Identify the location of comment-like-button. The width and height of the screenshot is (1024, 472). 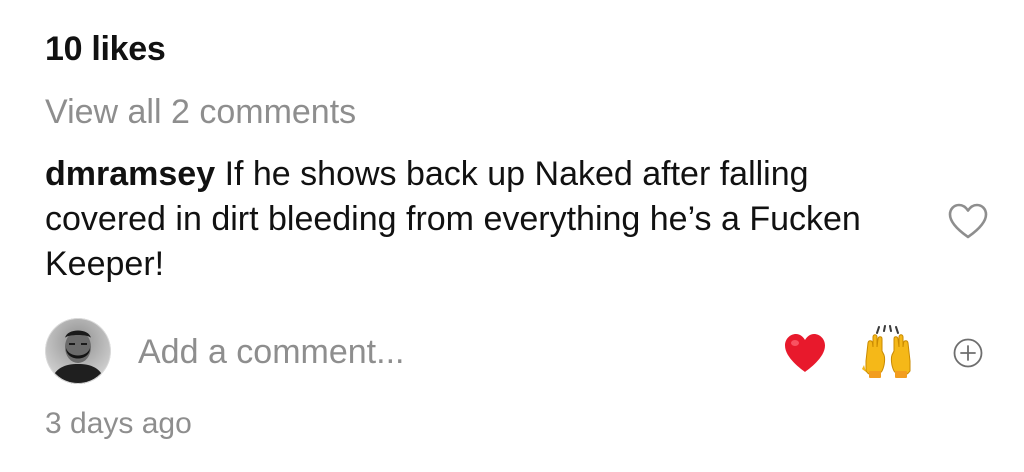
(968, 221).